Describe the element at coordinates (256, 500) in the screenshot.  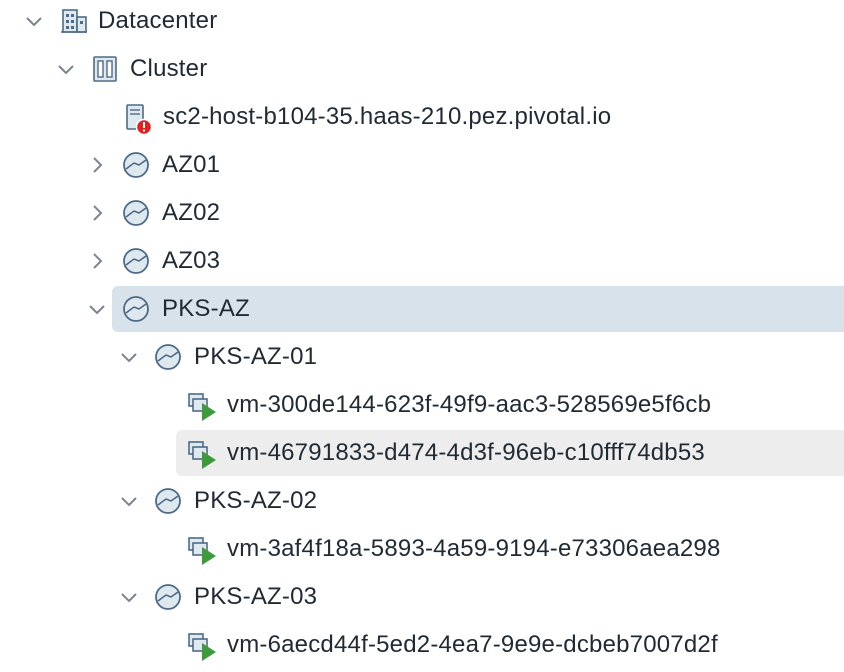
I see `sub-pool-label: PKS-AZ-02` at that location.